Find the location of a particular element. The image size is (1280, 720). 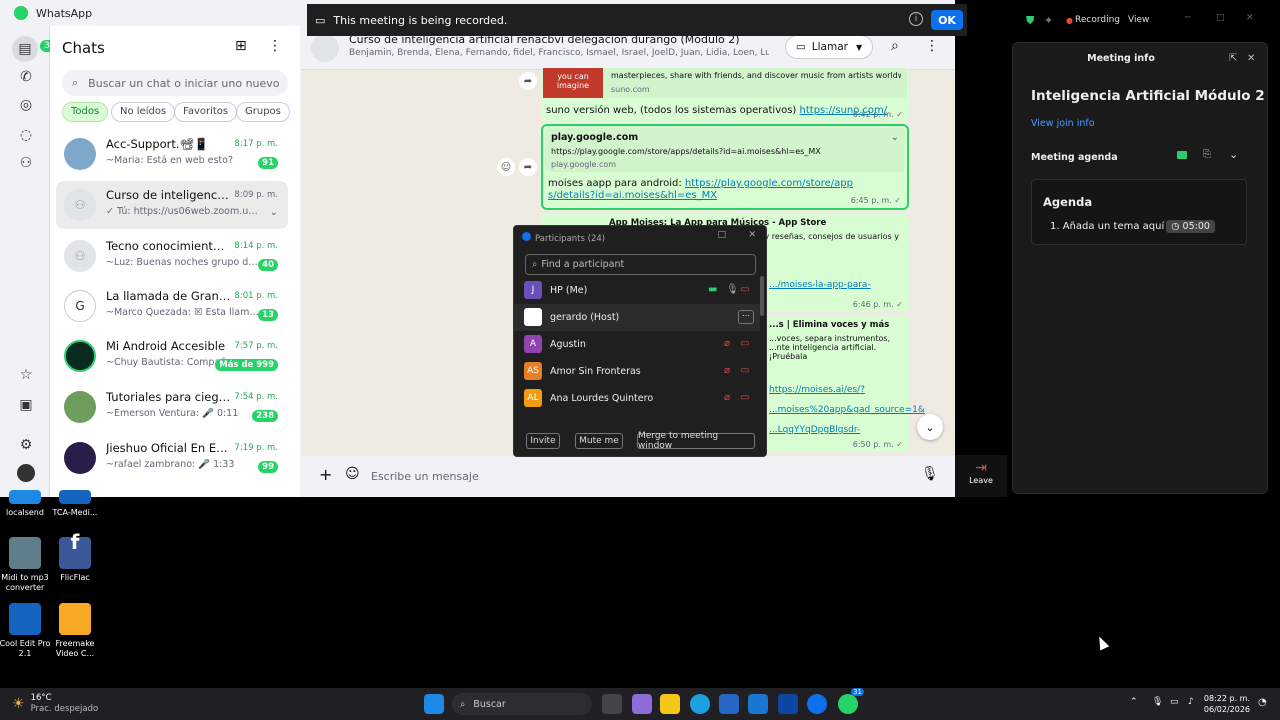

chevron-up-icon: ⌃ is located at coordinates (1134, 702).